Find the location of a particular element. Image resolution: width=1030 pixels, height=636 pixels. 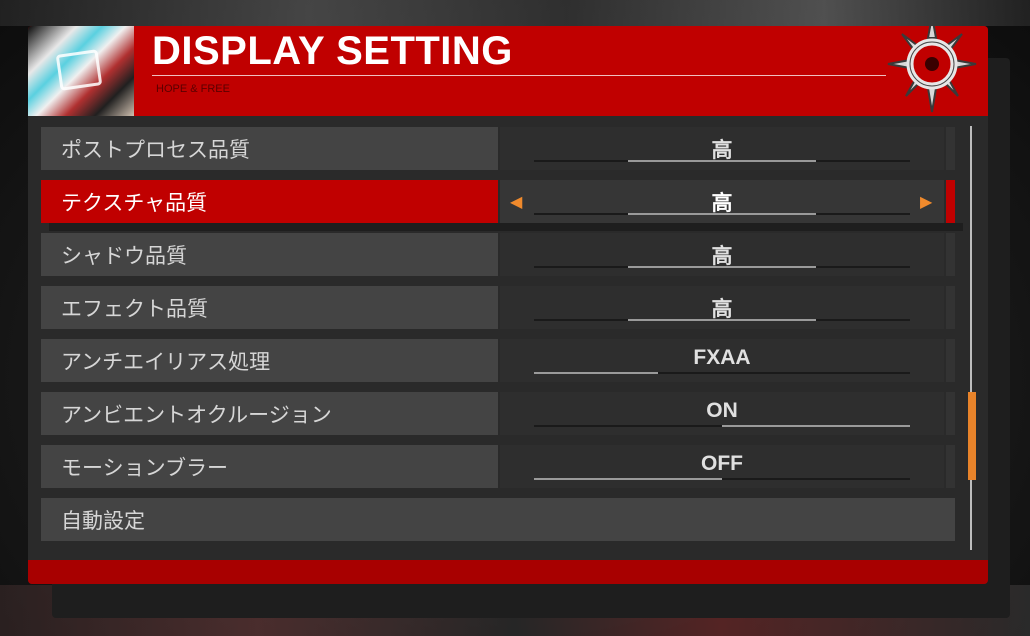

title-divider is located at coordinates (519, 75).